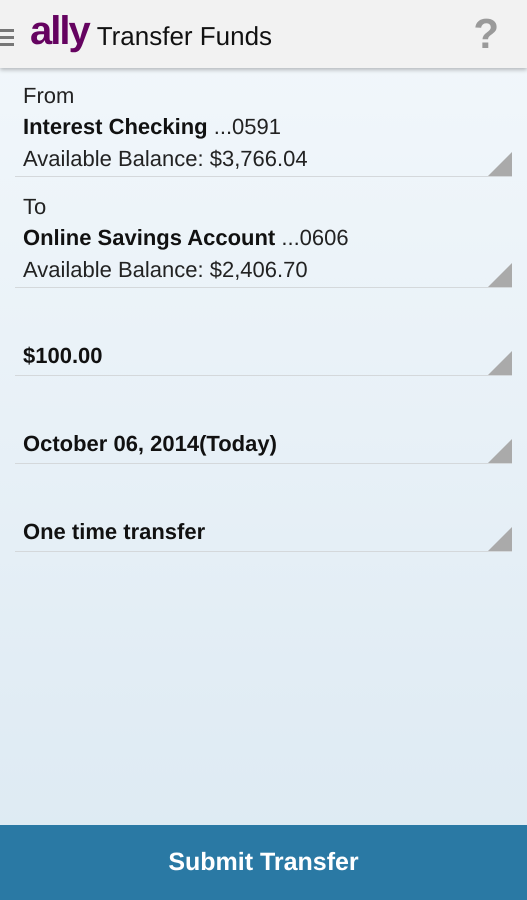 The image size is (527, 900). I want to click on field-label: From, so click(48, 96).